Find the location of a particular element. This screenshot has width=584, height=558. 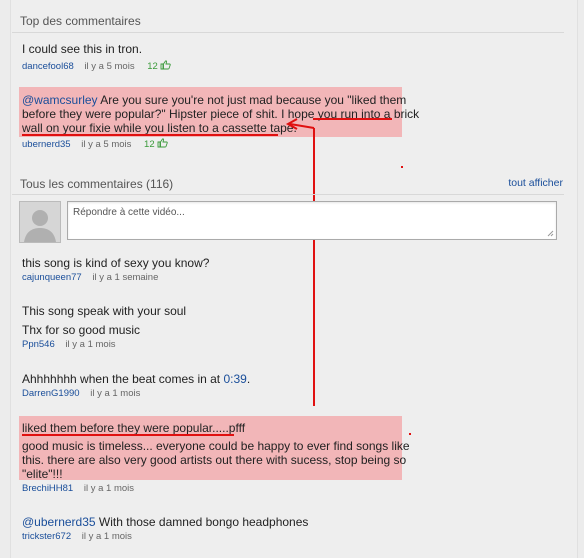

avatar is located at coordinates (40, 222).